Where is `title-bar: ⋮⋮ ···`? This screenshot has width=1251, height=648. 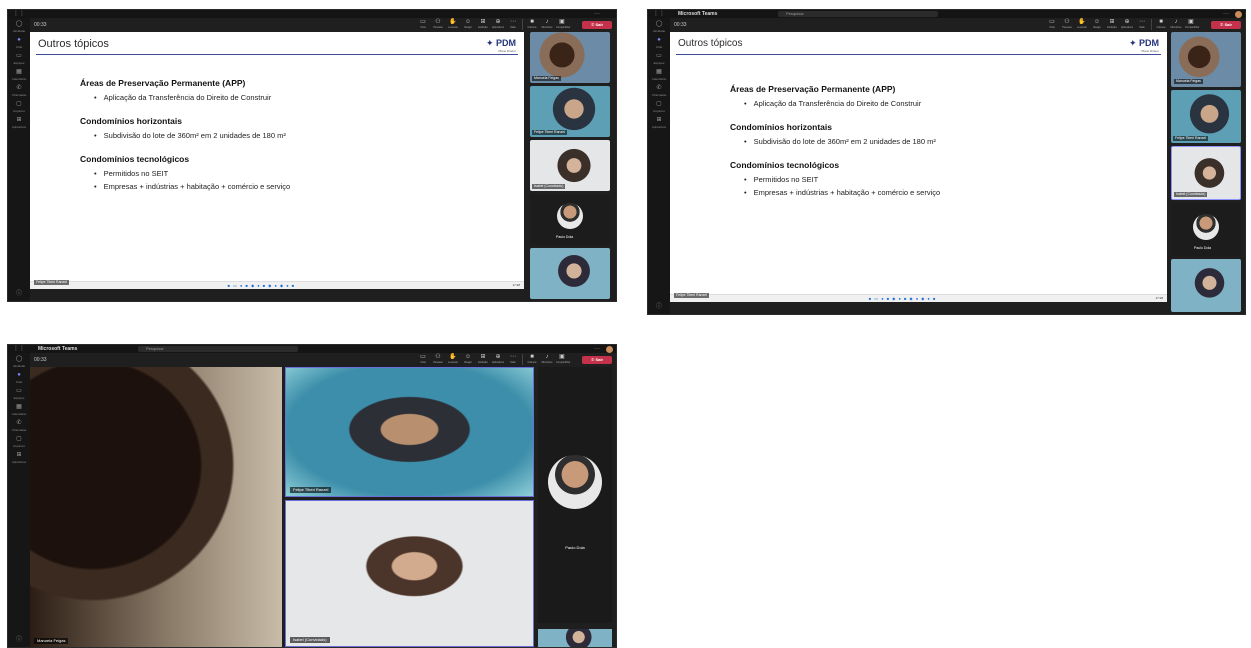
title-bar: ⋮⋮ ··· is located at coordinates (312, 14).